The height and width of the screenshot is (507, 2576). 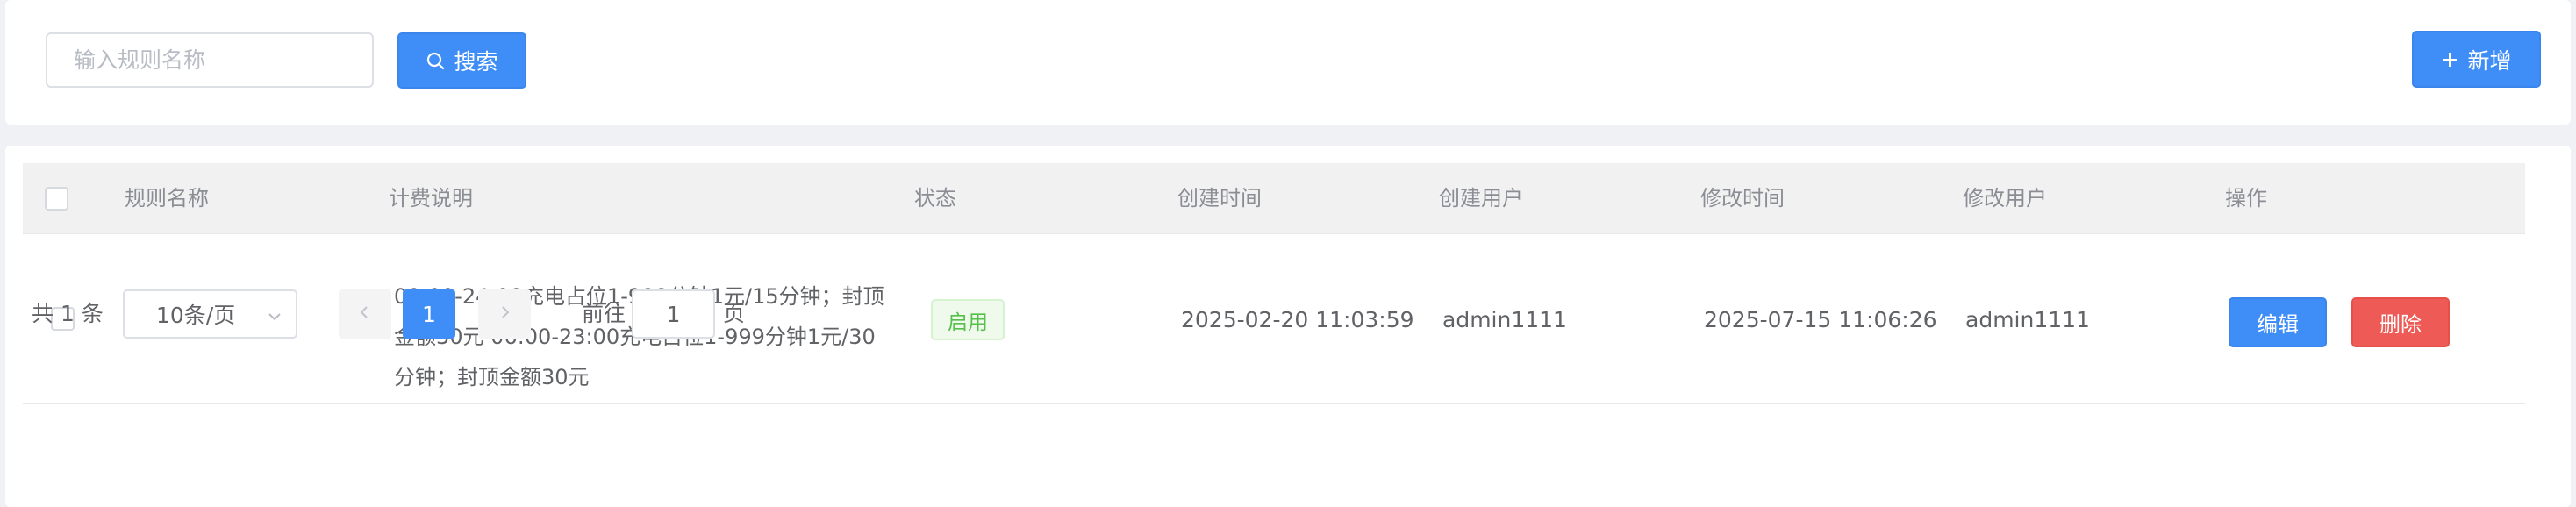 I want to click on rule-name-search-input, so click(x=210, y=60).